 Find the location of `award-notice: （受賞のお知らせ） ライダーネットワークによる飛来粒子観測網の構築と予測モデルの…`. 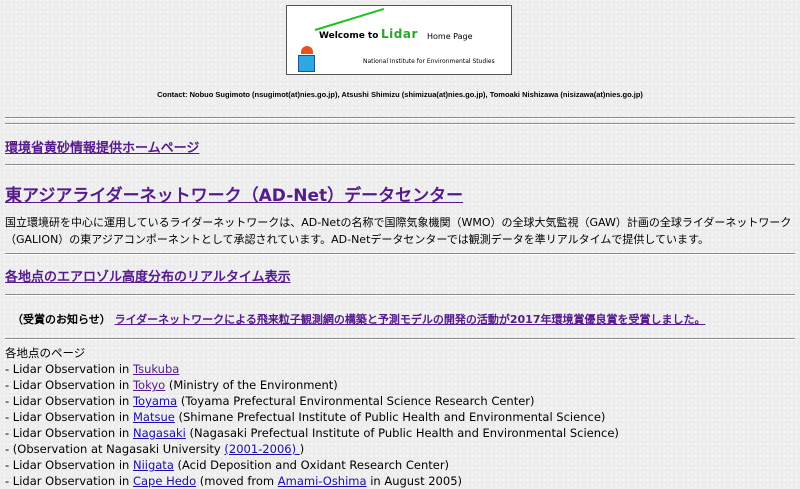

award-notice: （受賞のお知らせ） ライダーネットワークによる飛来粒子観測網の構築と予測モデルの… is located at coordinates (358, 319).